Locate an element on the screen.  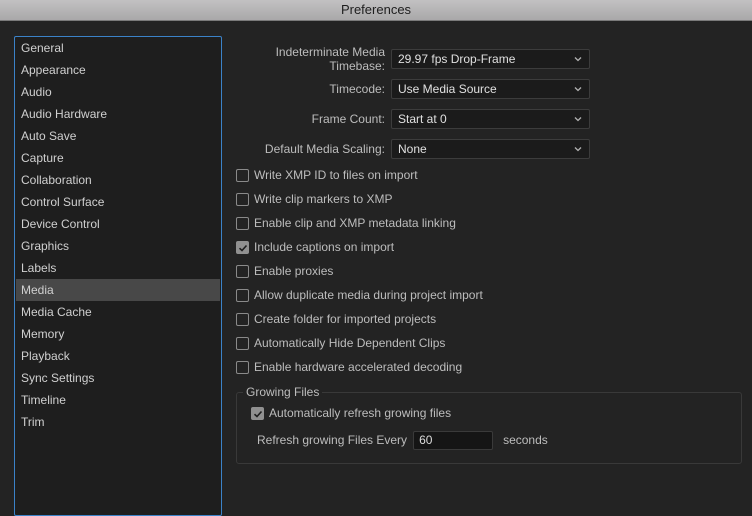
sidebar-item-memory: Memory is located at coordinates (118, 334).